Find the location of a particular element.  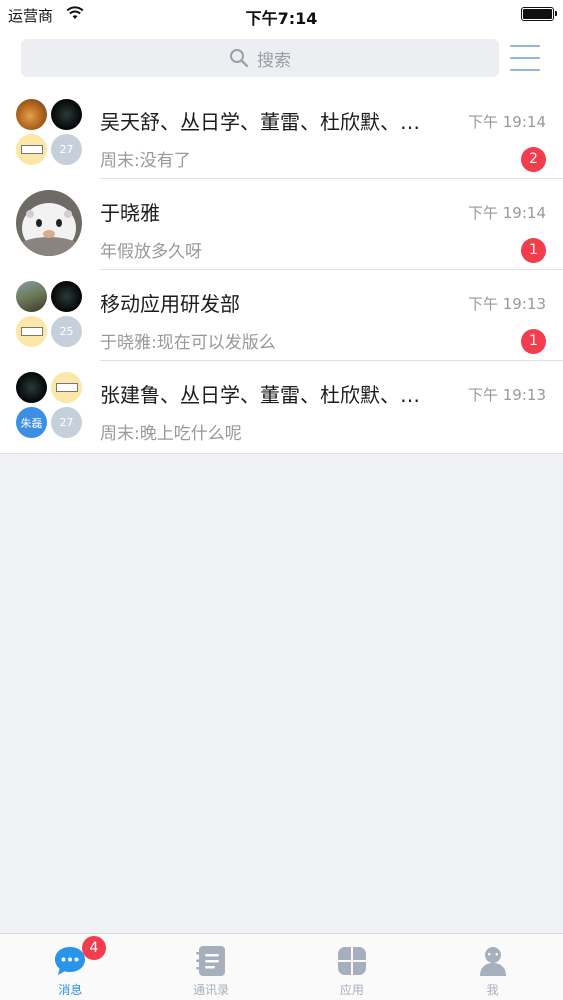

group-avatar: 27 is located at coordinates (49, 132).